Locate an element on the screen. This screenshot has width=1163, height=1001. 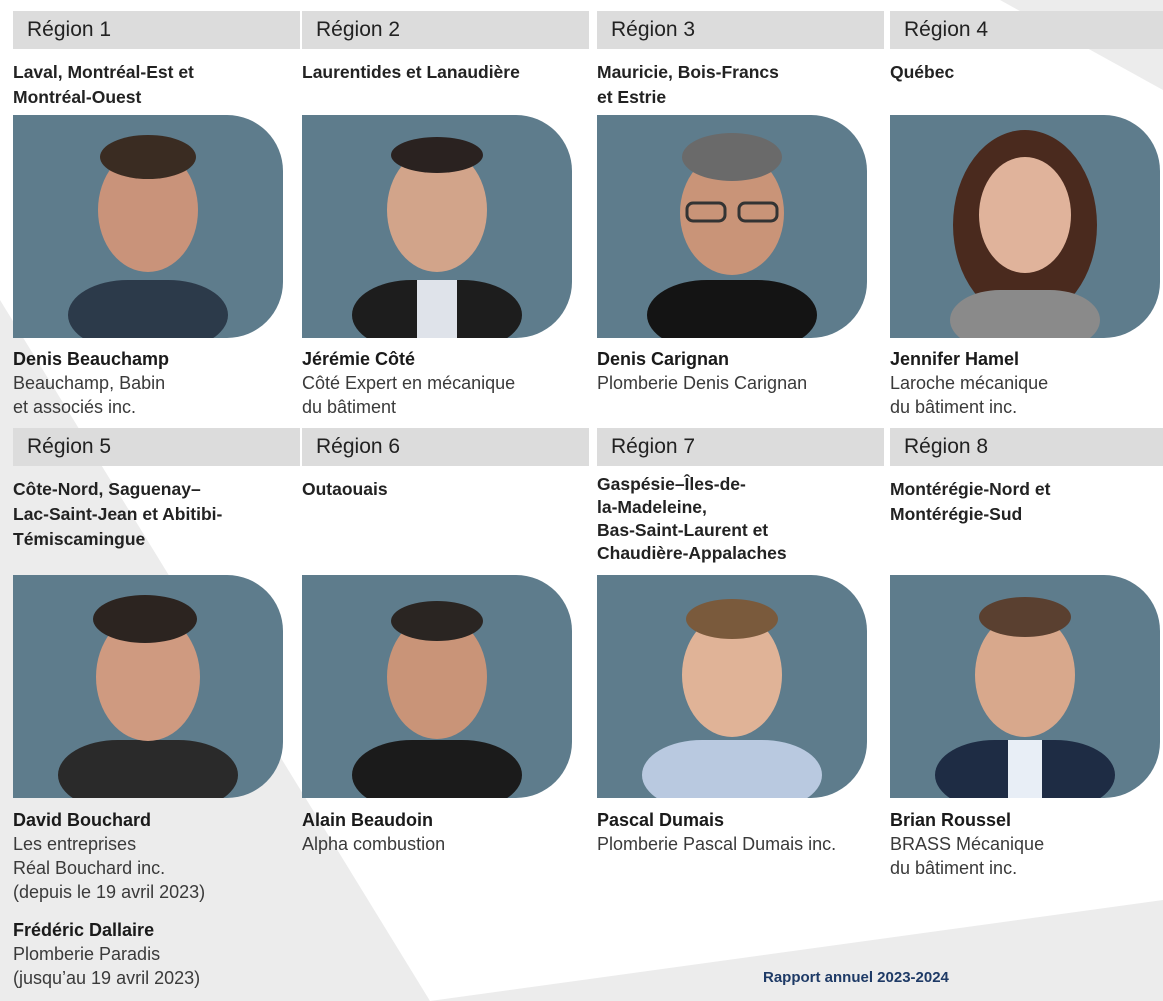
region-header: Région 1 is located at coordinates (156, 30).